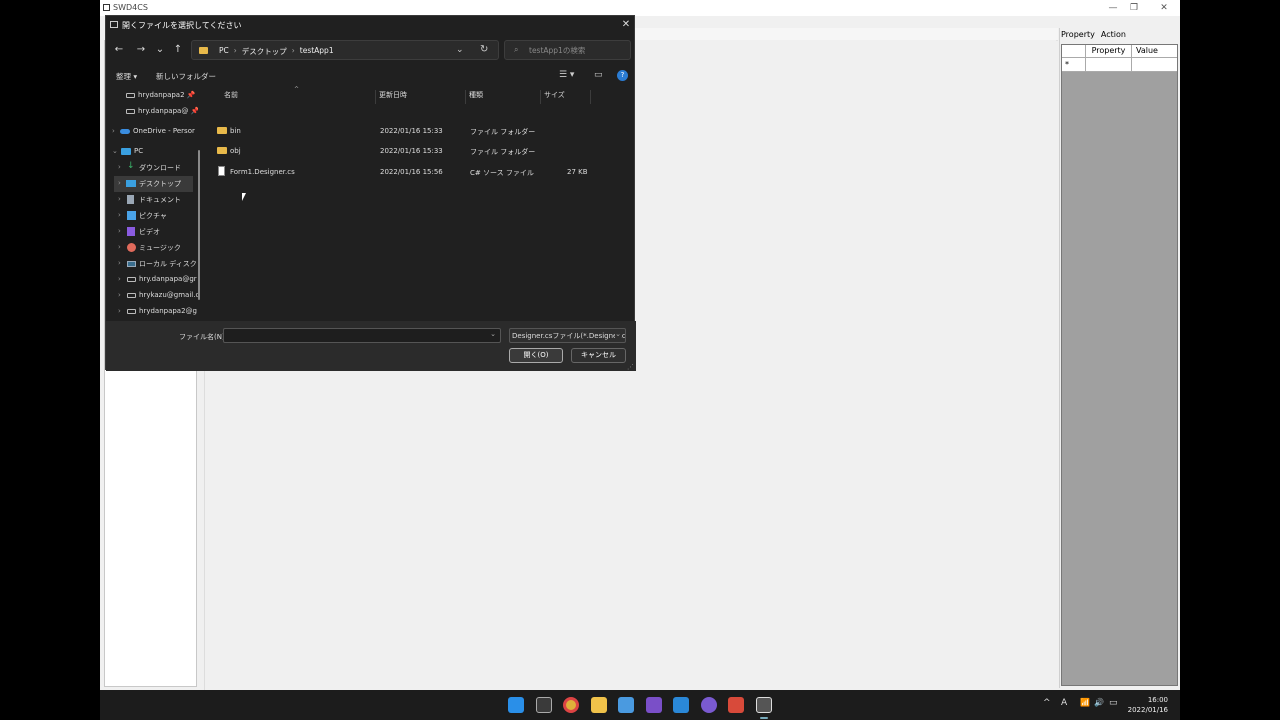 This screenshot has width=1280, height=720. What do you see at coordinates (152, 216) in the screenshot?
I see `nav-item-pictures: › ピクチャ` at bounding box center [152, 216].